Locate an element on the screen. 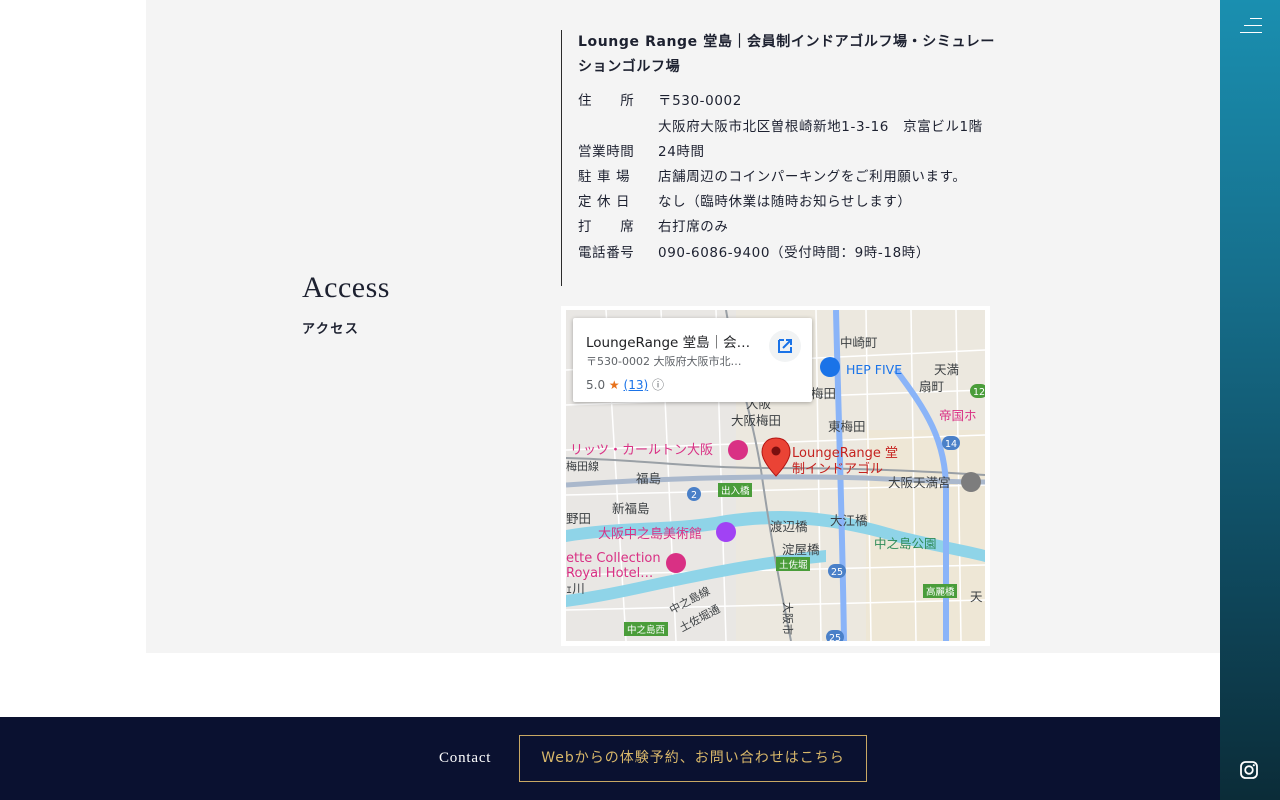  info-value: 店舗周辺のコインパーキングをご利用願います。 is located at coordinates (812, 177).